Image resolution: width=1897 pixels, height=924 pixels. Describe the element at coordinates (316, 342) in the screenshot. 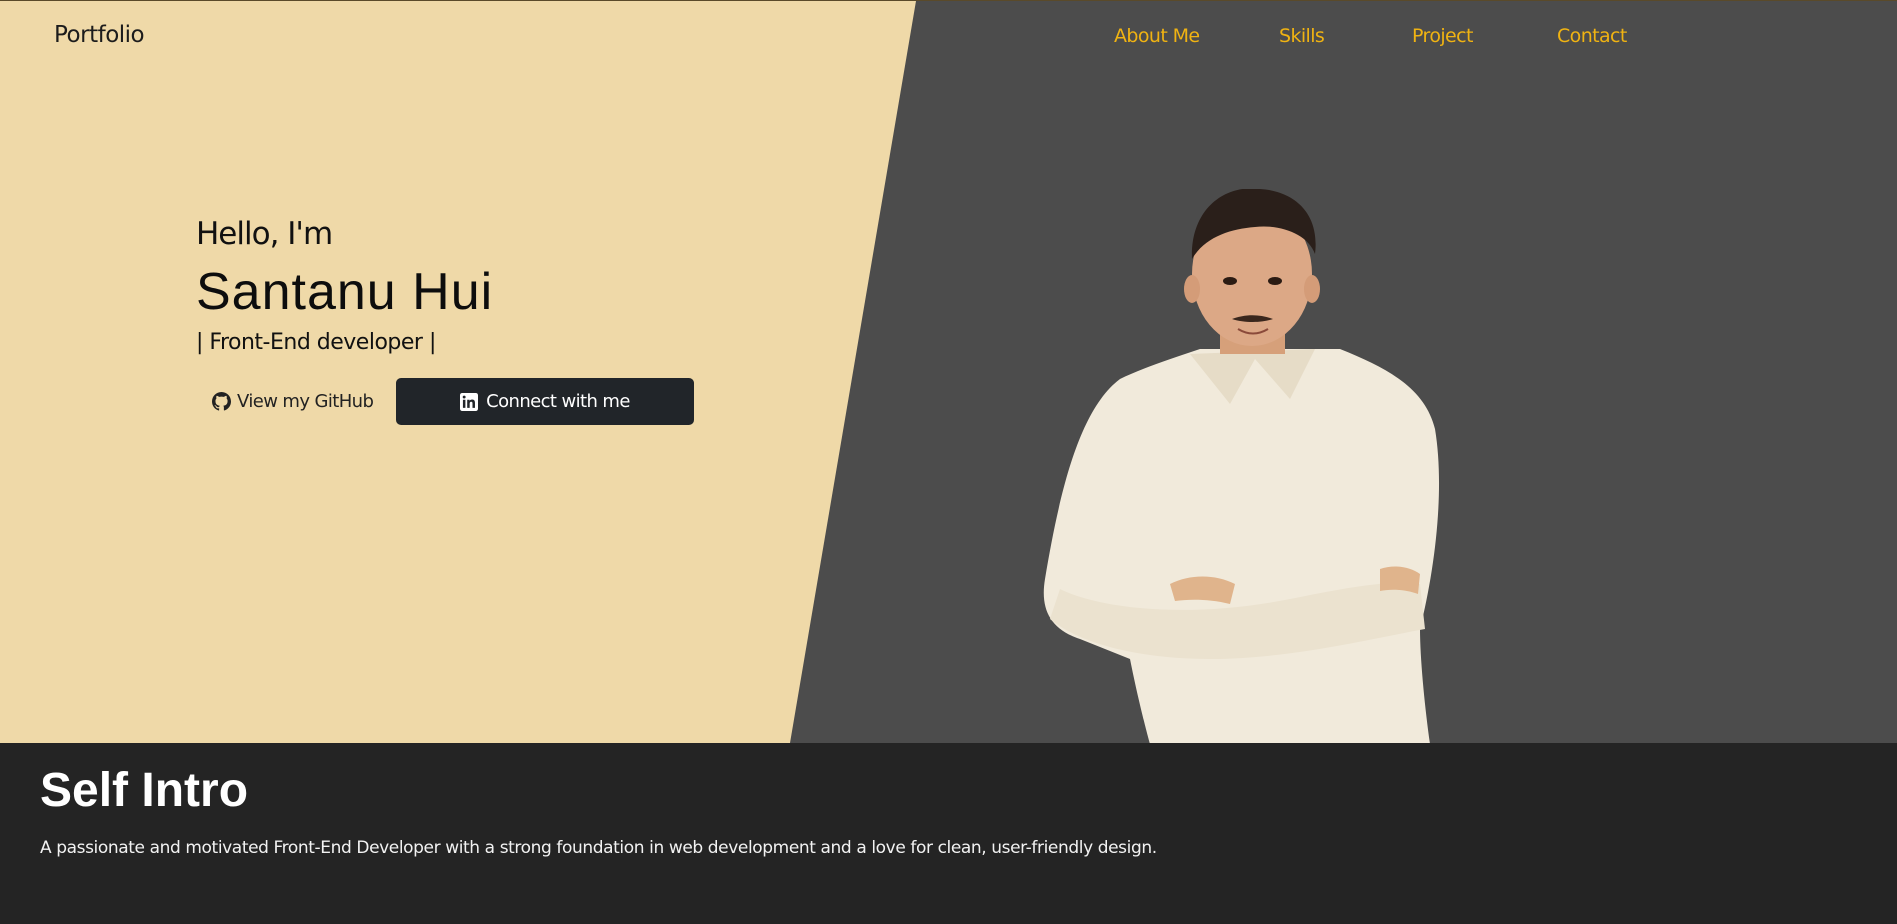

I see `hero-role: | Front-End developer |` at that location.